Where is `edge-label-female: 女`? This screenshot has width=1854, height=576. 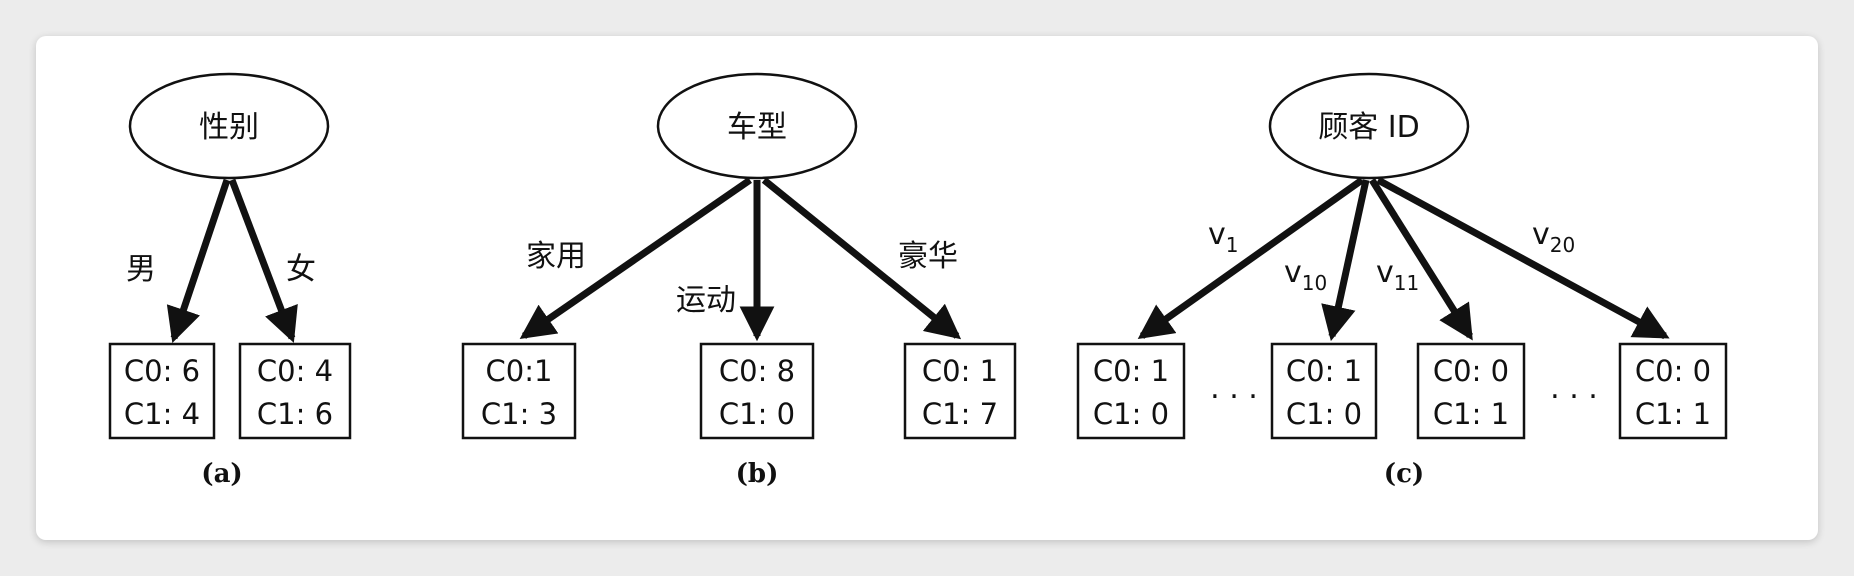
edge-label-female: 女 is located at coordinates (301, 269).